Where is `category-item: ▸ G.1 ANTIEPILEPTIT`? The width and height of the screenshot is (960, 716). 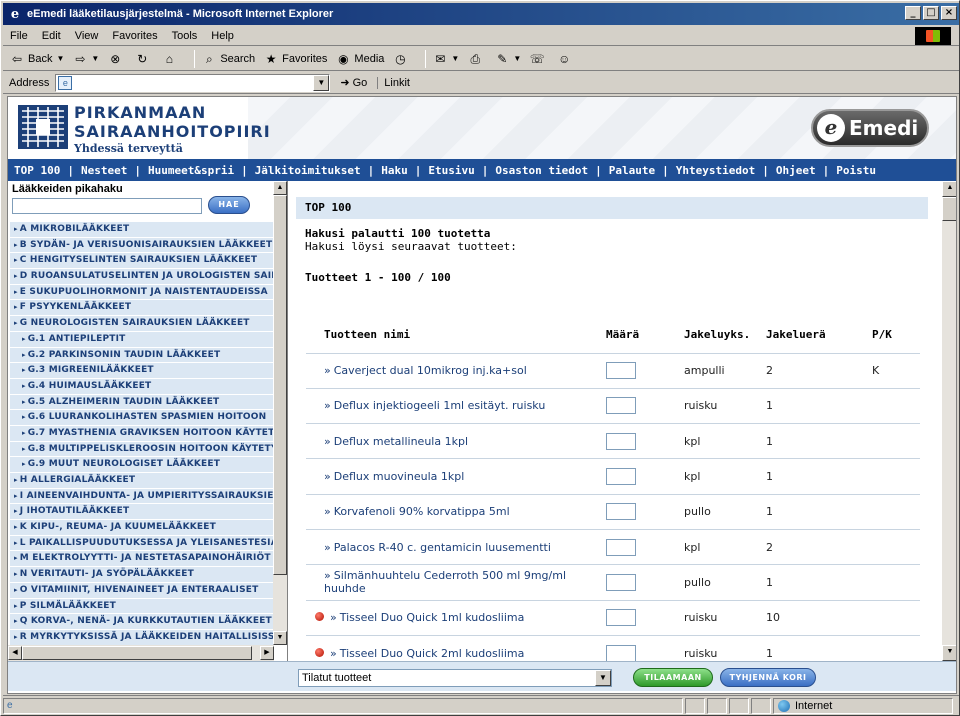 category-item: ▸ G.1 ANTIEPILEPTIT is located at coordinates (142, 339).